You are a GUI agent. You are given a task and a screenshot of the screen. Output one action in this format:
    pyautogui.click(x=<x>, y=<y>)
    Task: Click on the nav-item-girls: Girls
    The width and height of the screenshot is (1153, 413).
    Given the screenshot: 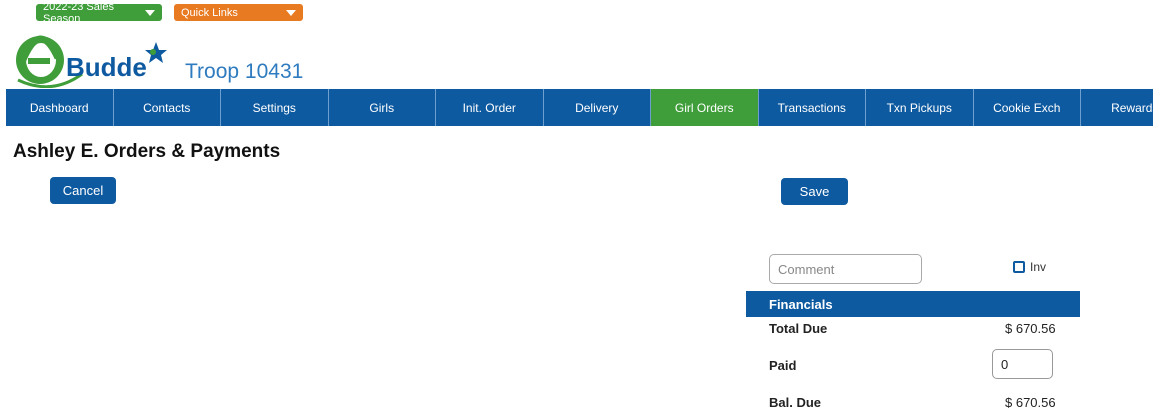 What is the action you would take?
    pyautogui.click(x=382, y=107)
    